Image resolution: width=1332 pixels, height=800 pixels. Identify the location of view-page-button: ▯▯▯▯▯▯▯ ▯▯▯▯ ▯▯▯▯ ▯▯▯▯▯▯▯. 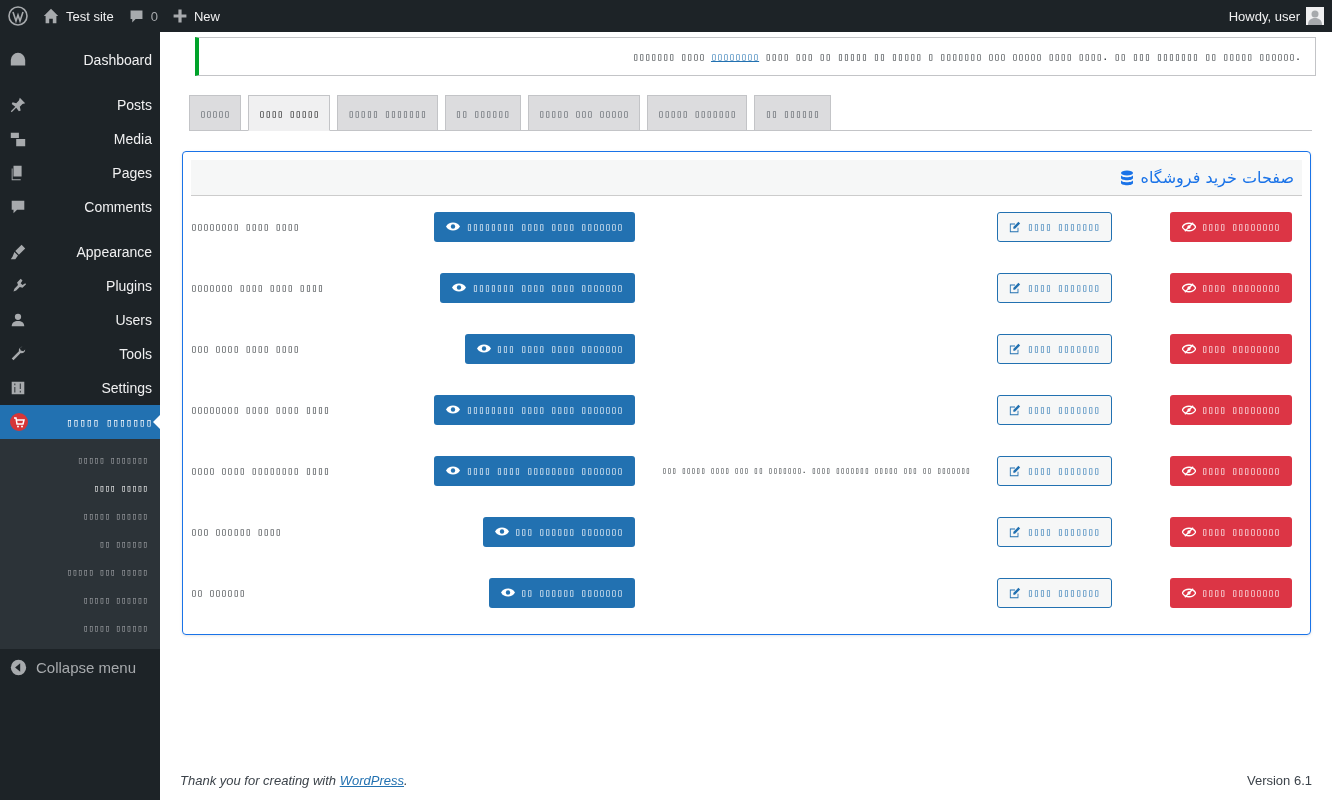
(537, 287).